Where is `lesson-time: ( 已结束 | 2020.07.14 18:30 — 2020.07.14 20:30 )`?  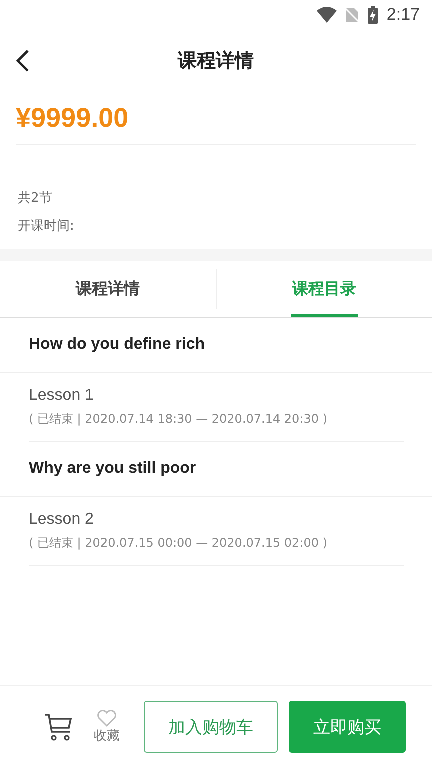
lesson-time: ( 已结束 | 2020.07.14 18:30 — 2020.07.14 20:30 ) is located at coordinates (178, 419).